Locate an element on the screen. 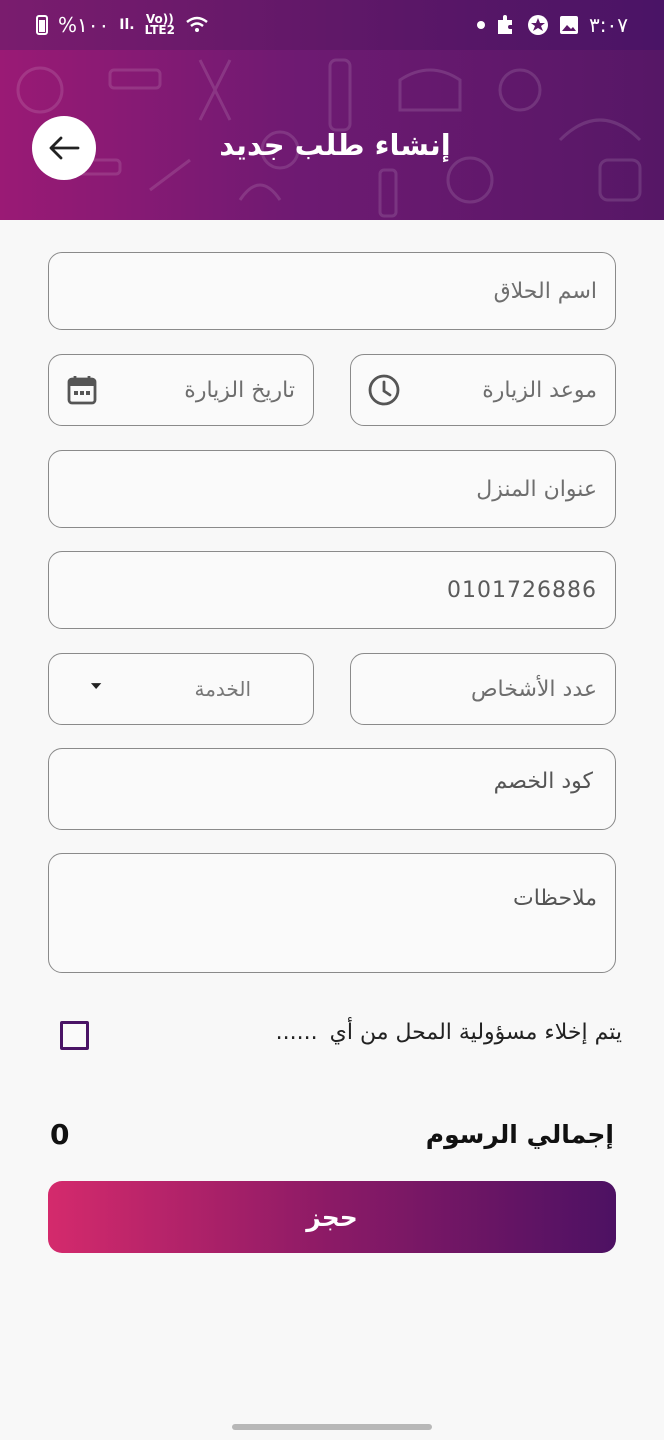 The image size is (664, 1440). app-bar: إنشاء طلب جديد is located at coordinates (332, 135).